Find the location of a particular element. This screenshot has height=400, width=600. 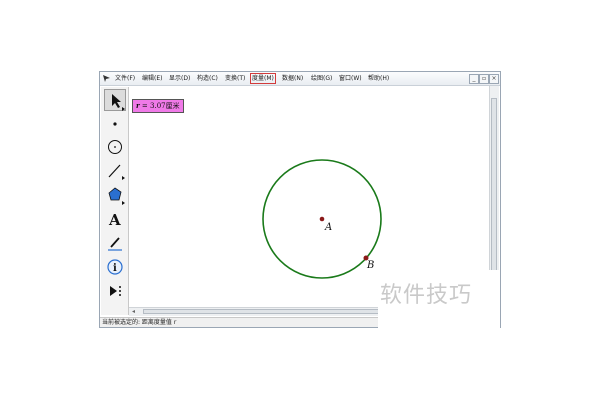

menu-help: 帮助(H) is located at coordinates (378, 78).